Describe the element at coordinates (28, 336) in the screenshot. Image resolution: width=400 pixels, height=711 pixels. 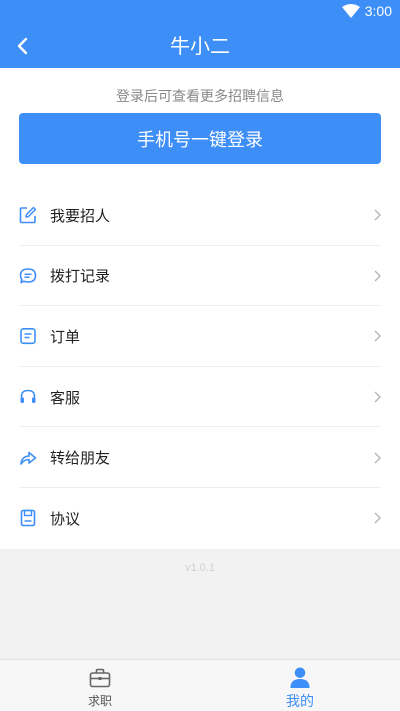
I see `order-icon` at that location.